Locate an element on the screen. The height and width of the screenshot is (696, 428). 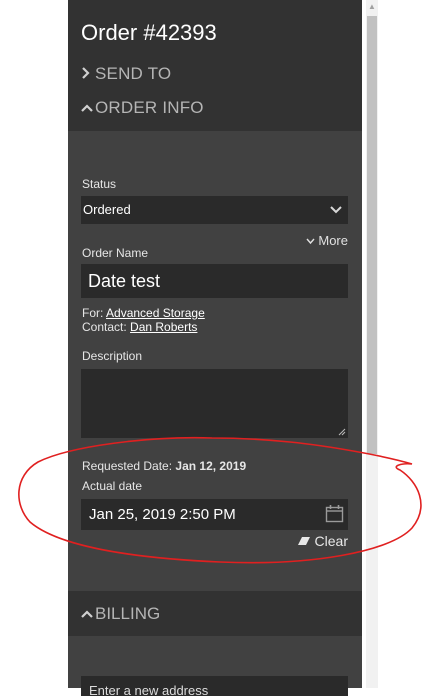
billing-toggle: BILLING is located at coordinates (120, 614).